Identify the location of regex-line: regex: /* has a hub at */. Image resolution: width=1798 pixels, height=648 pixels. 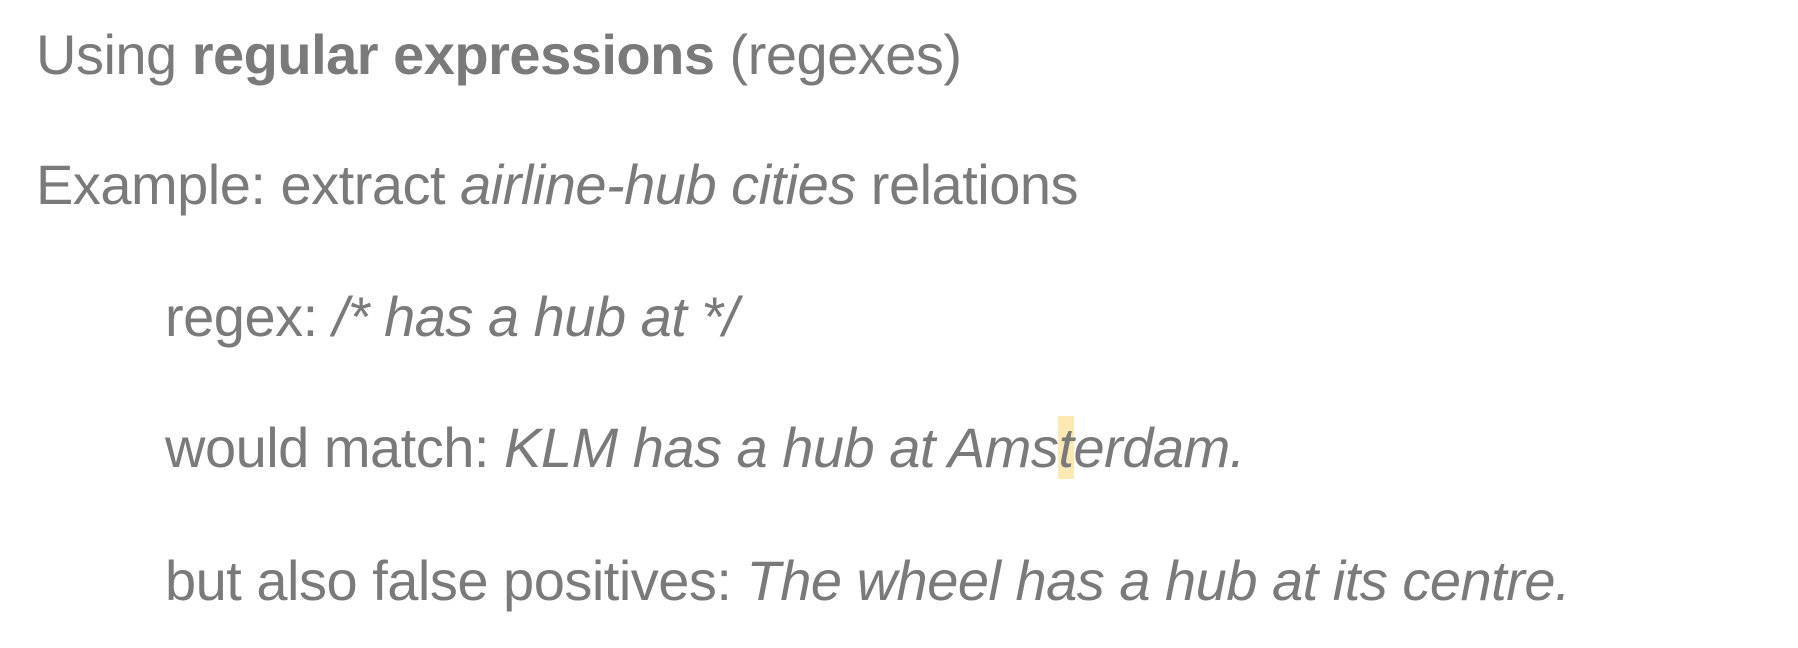
(451, 317).